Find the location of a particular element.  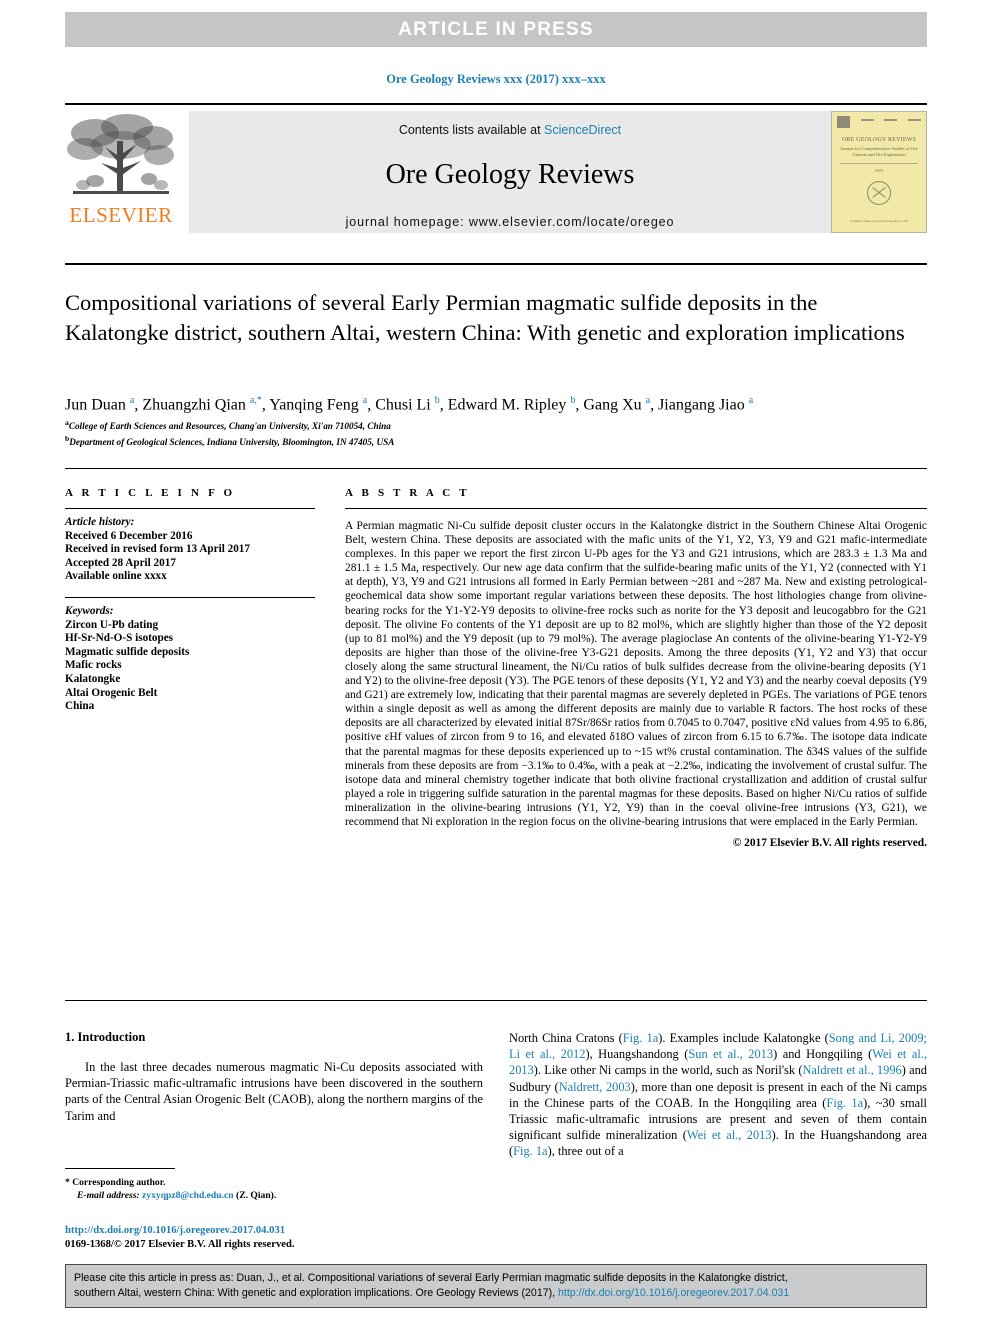

cover-emblem-icon is located at coordinates (879, 193).